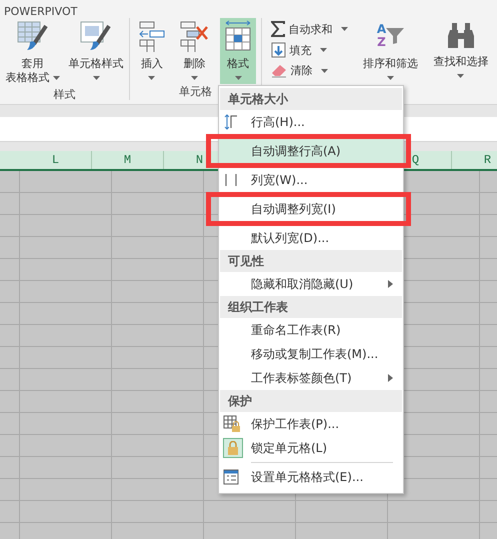  I want to click on menu-section-header: 可见性, so click(311, 261).